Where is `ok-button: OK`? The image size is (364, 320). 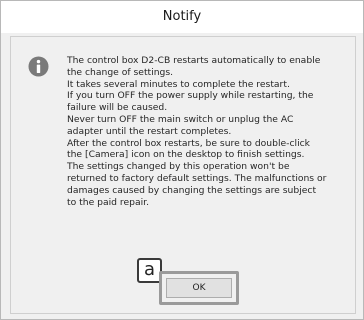 ok-button: OK is located at coordinates (199, 288).